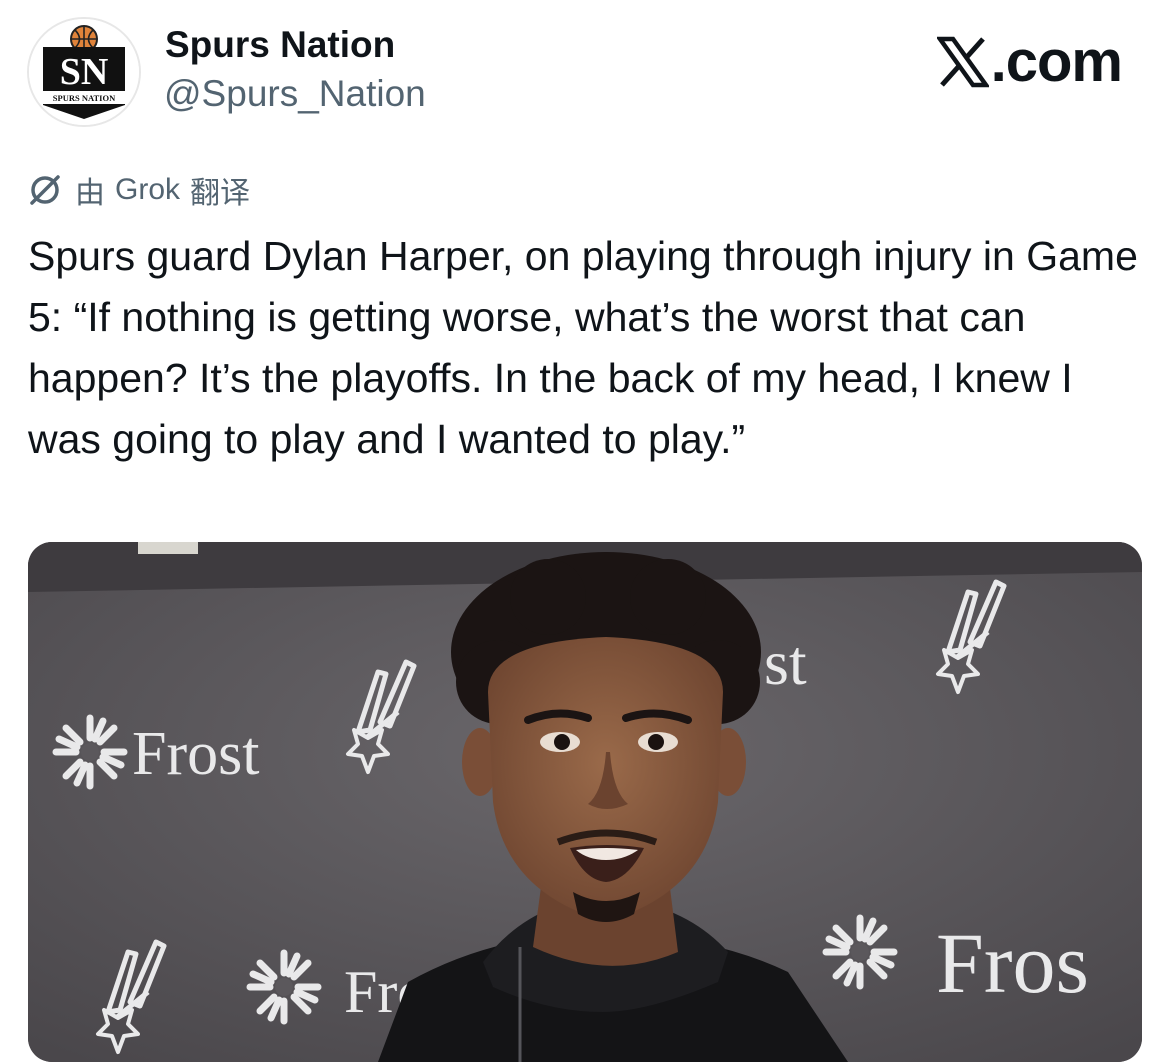 Image resolution: width=1170 pixels, height=1062 pixels. What do you see at coordinates (295, 94) in the screenshot?
I see `author-handle: @Spurs_Nation` at bounding box center [295, 94].